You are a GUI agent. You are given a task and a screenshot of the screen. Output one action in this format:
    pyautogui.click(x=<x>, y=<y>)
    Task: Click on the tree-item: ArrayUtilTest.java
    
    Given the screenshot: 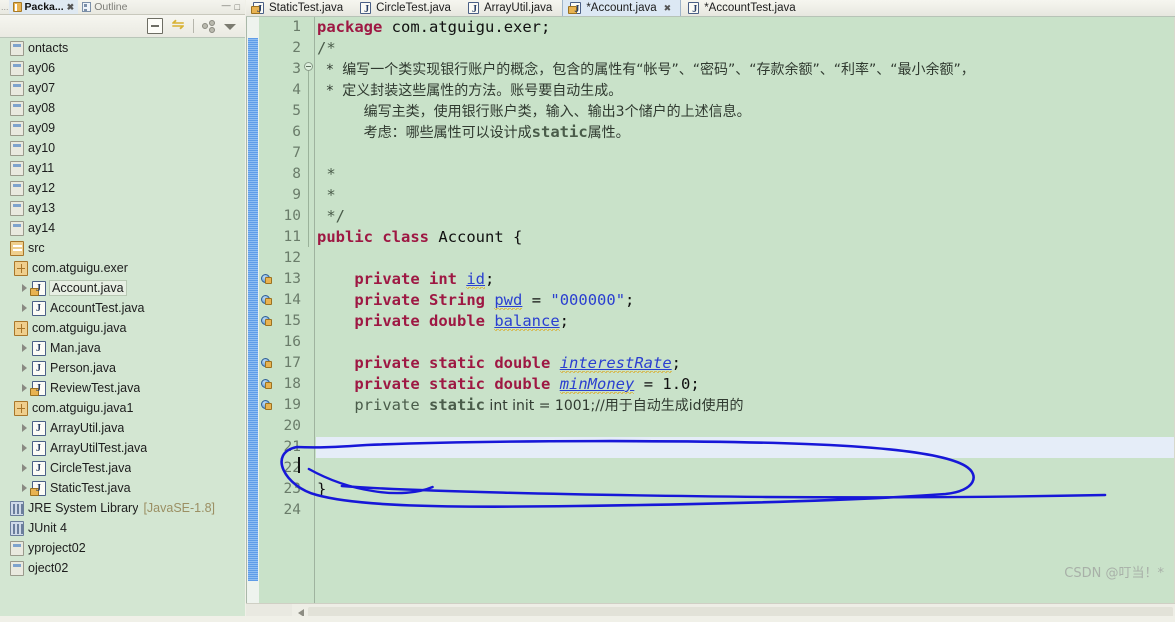 What is the action you would take?
    pyautogui.click(x=122, y=448)
    